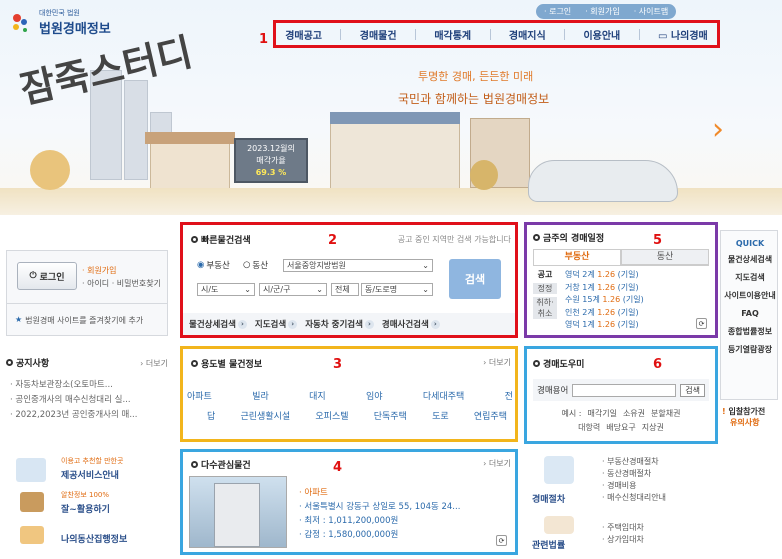  I want to click on correction-label: 정정, so click(545, 288).